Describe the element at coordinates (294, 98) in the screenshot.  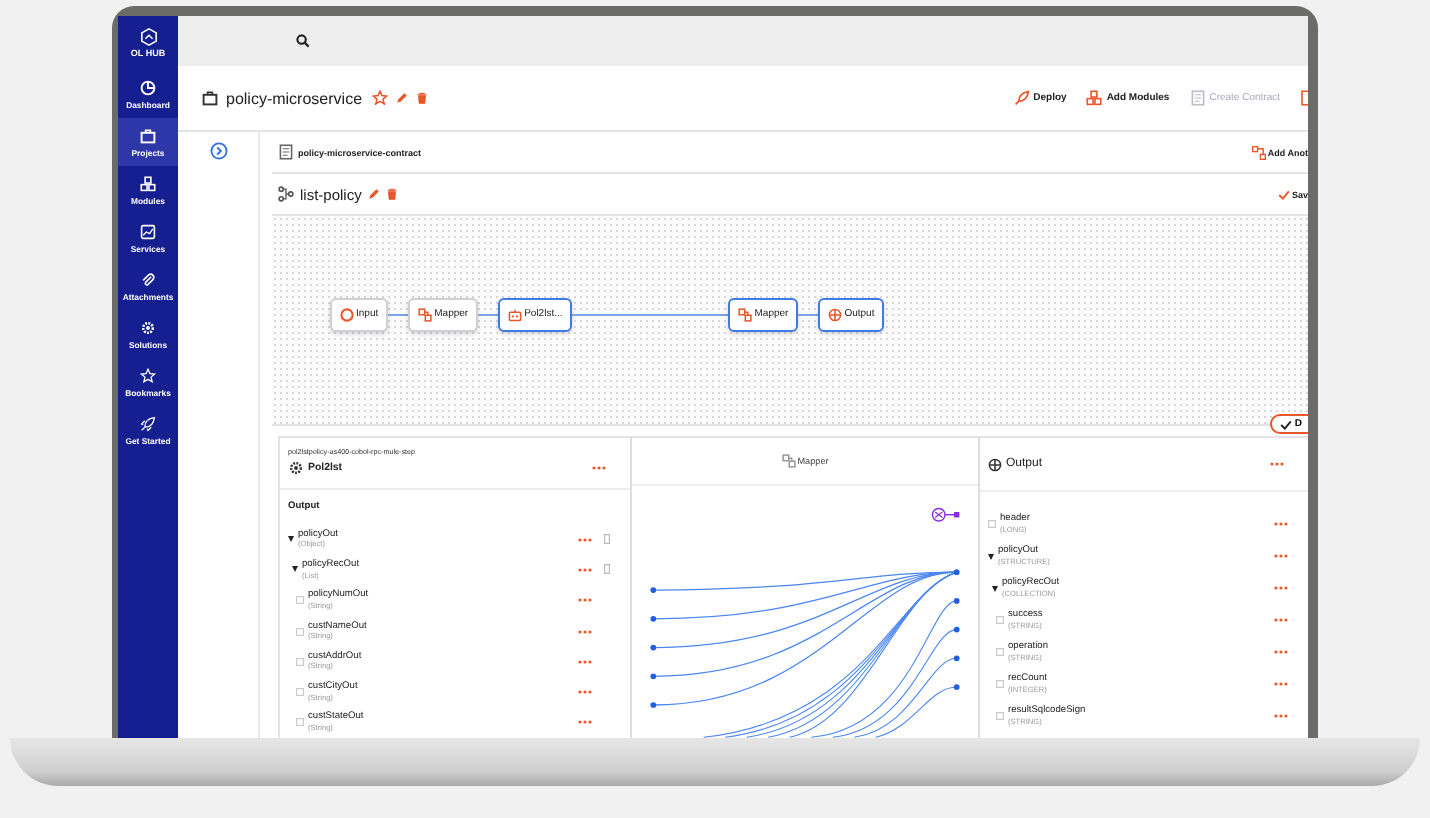
I see `project-title: policy-microservice` at that location.